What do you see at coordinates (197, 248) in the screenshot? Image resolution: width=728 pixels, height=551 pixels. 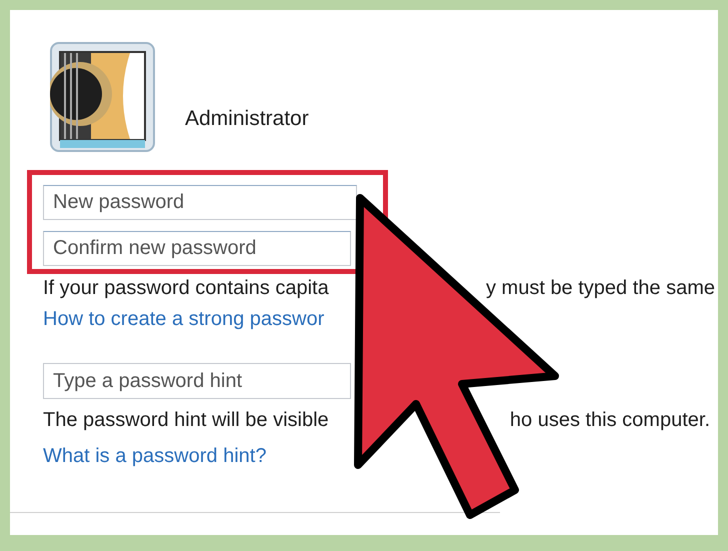 I see `password-field: Confirm new password` at bounding box center [197, 248].